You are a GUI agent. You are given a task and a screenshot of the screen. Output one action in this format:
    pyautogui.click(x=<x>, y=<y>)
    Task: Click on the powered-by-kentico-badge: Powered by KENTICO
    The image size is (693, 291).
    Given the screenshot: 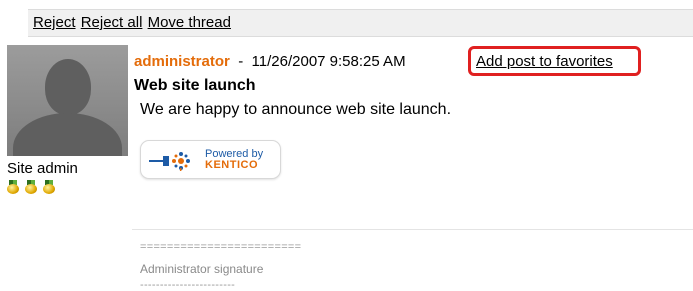 What is the action you would take?
    pyautogui.click(x=210, y=159)
    